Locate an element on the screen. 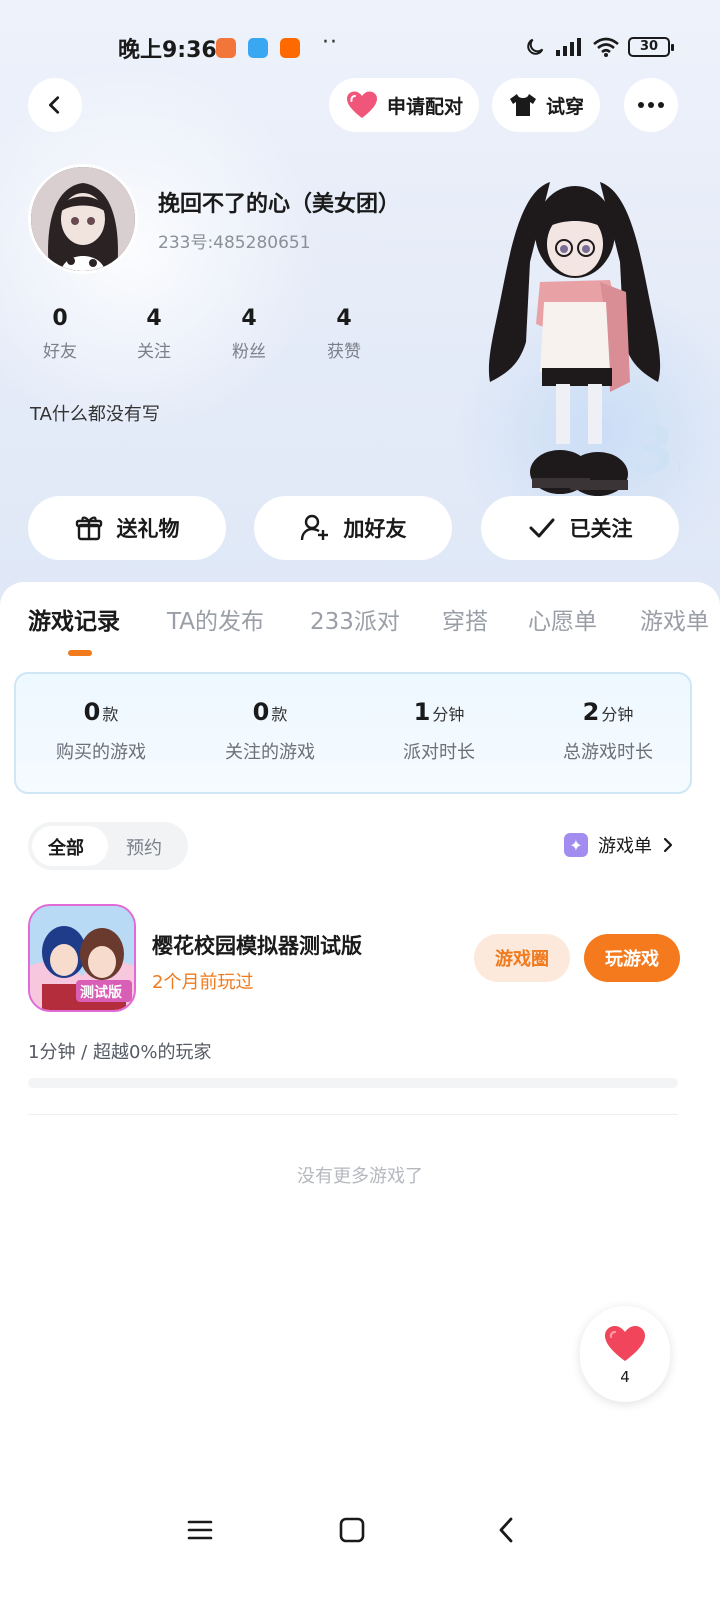 This screenshot has width=720, height=1600. profile-bio: TA什么都没有写 is located at coordinates (95, 414).